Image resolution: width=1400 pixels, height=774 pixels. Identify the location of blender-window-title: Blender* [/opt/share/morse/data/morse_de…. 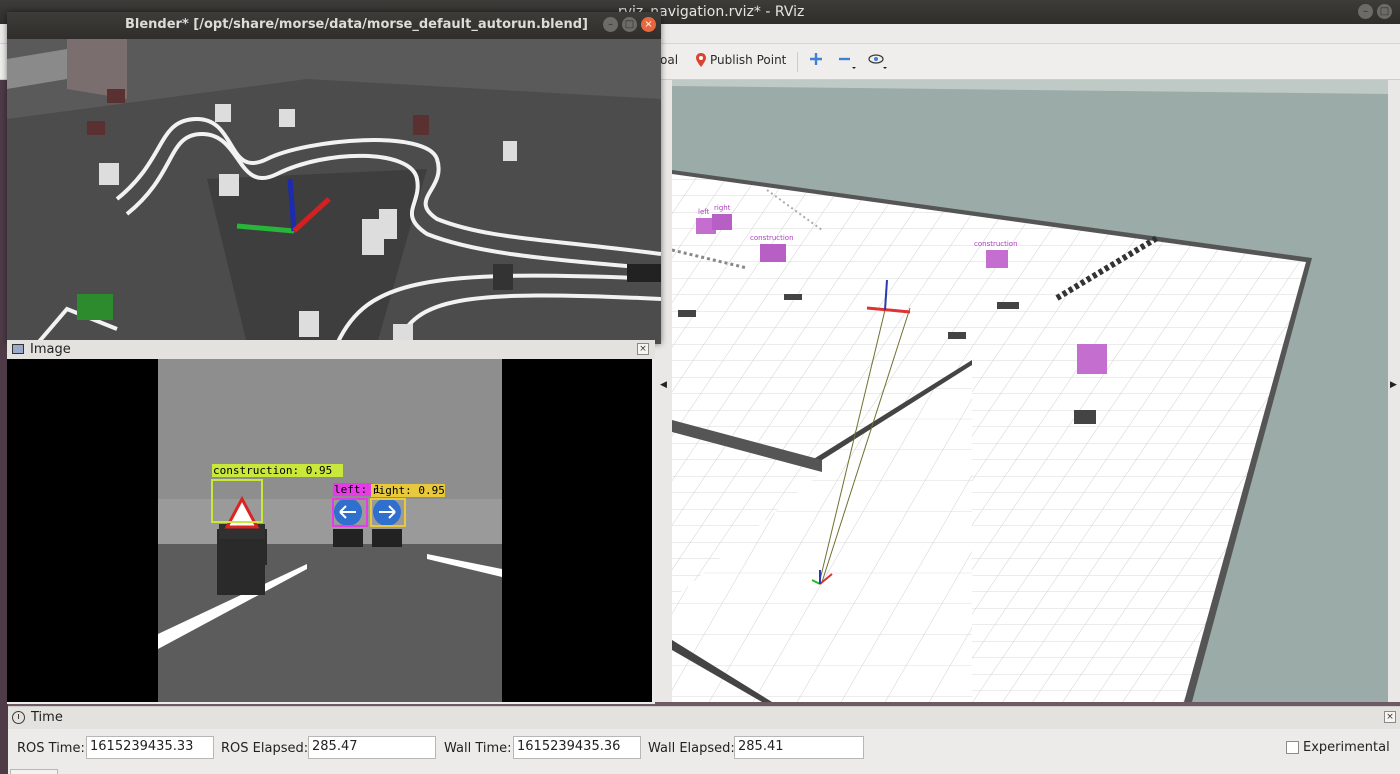
(356, 24).